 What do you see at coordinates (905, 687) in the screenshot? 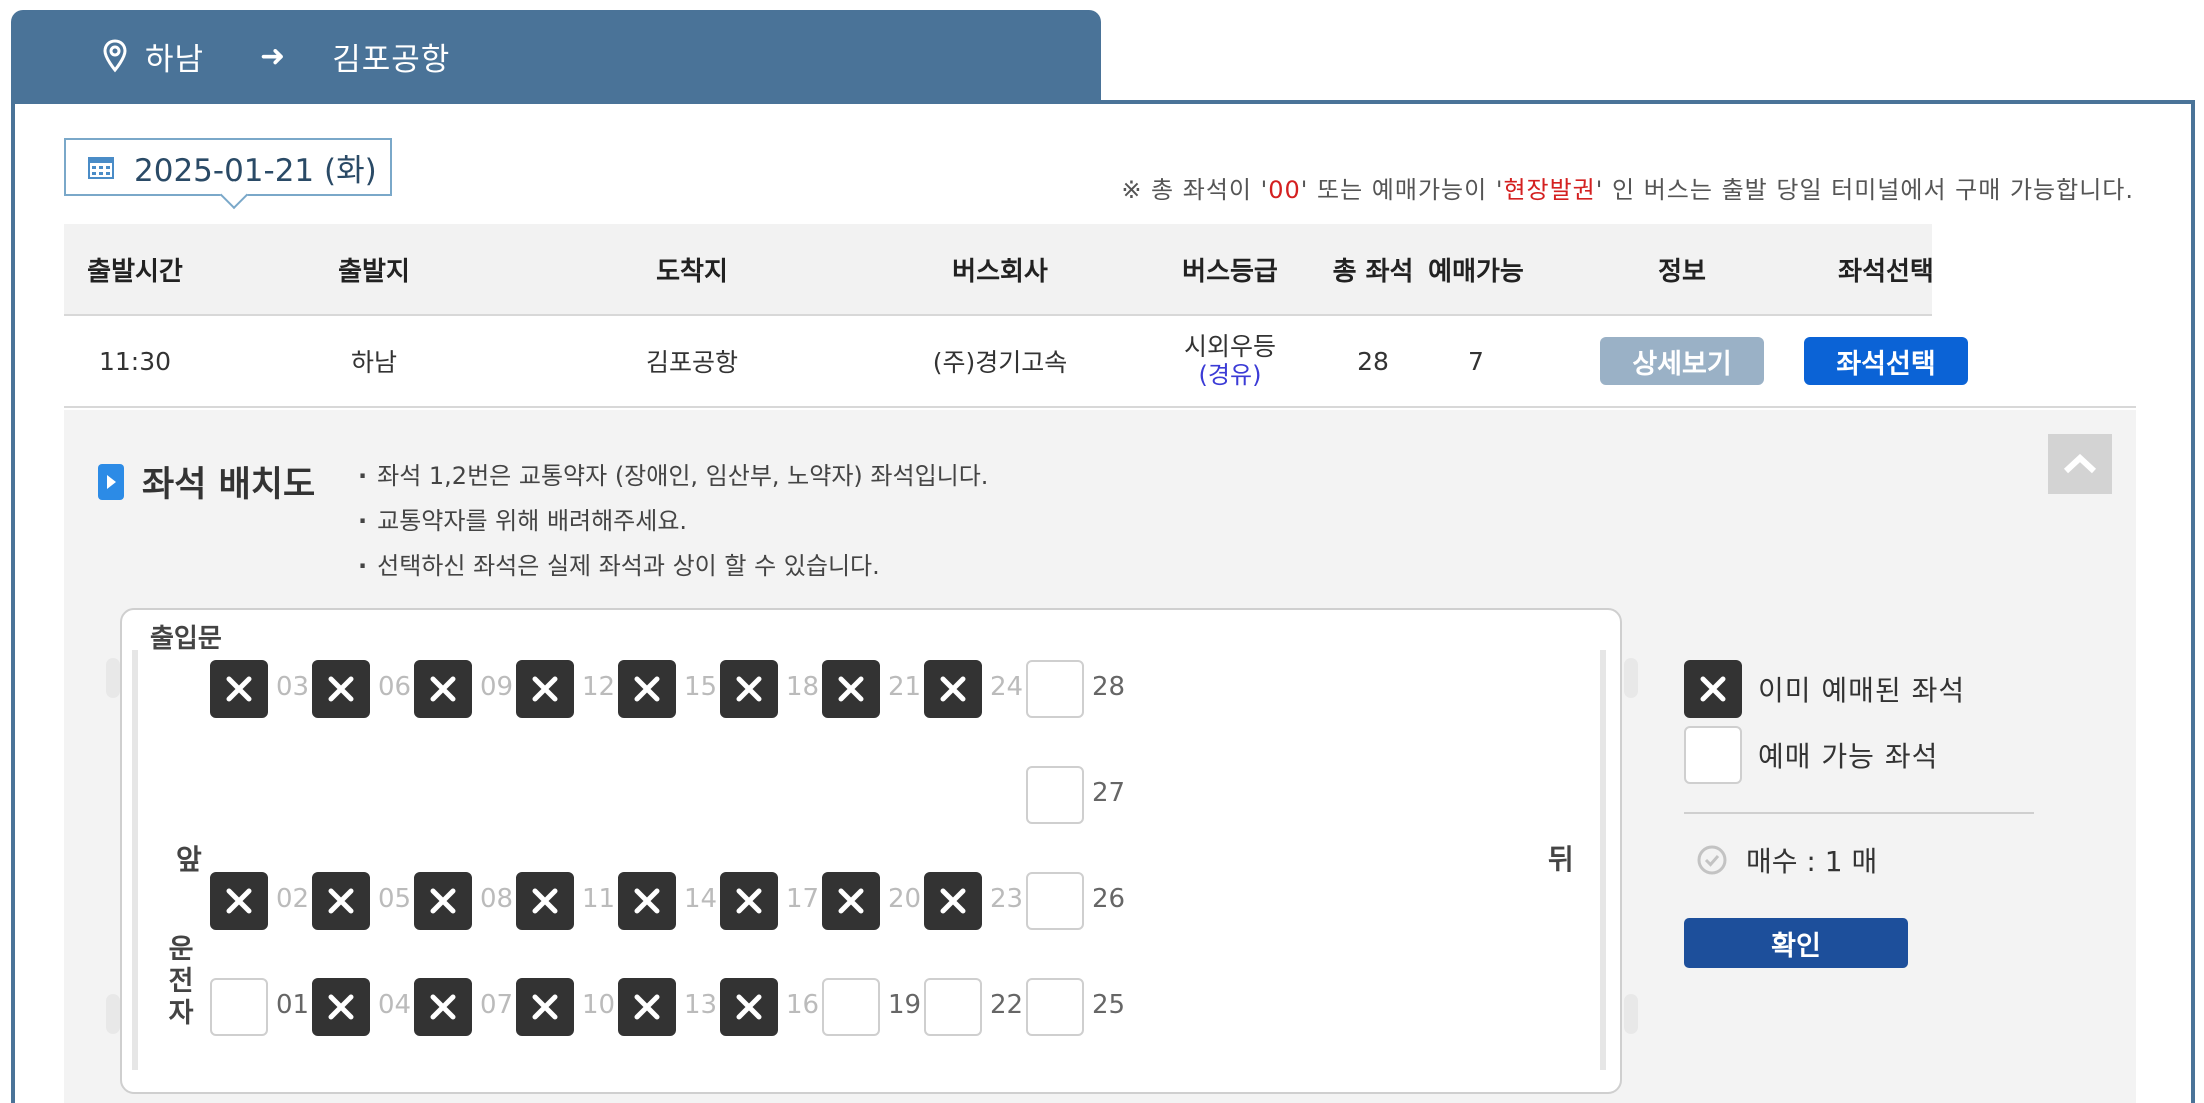
I see `seat-number: 21` at bounding box center [905, 687].